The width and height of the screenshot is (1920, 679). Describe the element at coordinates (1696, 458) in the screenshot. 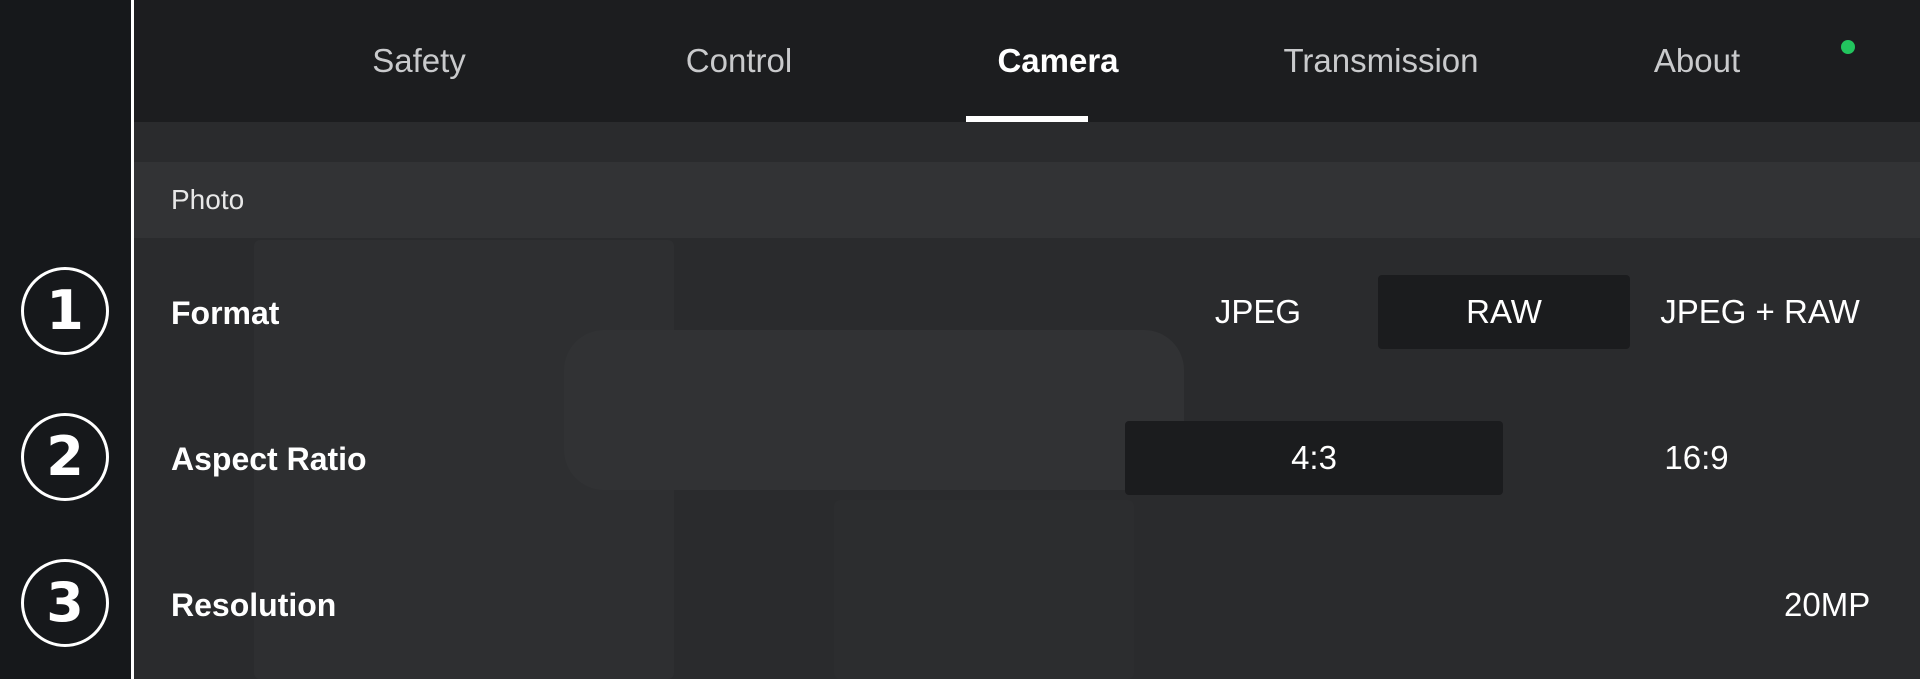

I see `aspect-option-16-9: 16:9` at that location.